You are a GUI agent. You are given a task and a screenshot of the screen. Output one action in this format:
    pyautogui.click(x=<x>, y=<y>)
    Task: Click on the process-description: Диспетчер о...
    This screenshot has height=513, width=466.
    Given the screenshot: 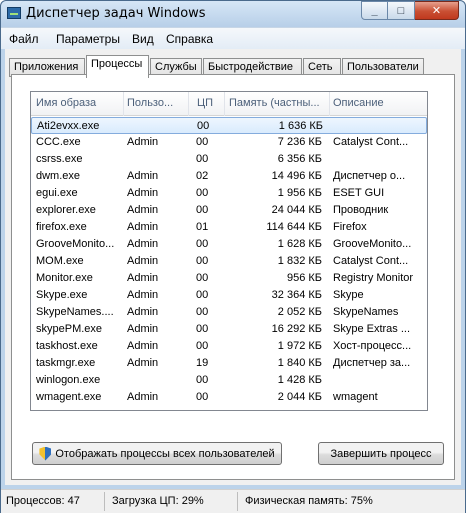 What is the action you would take?
    pyautogui.click(x=369, y=176)
    